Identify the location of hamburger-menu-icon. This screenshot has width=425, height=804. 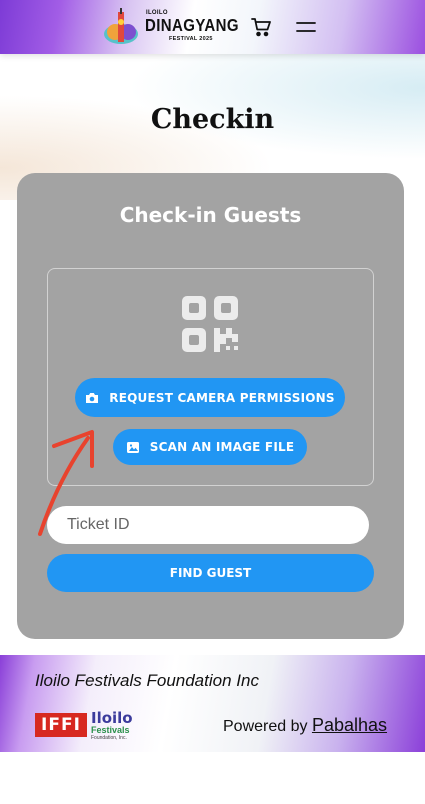
(306, 27).